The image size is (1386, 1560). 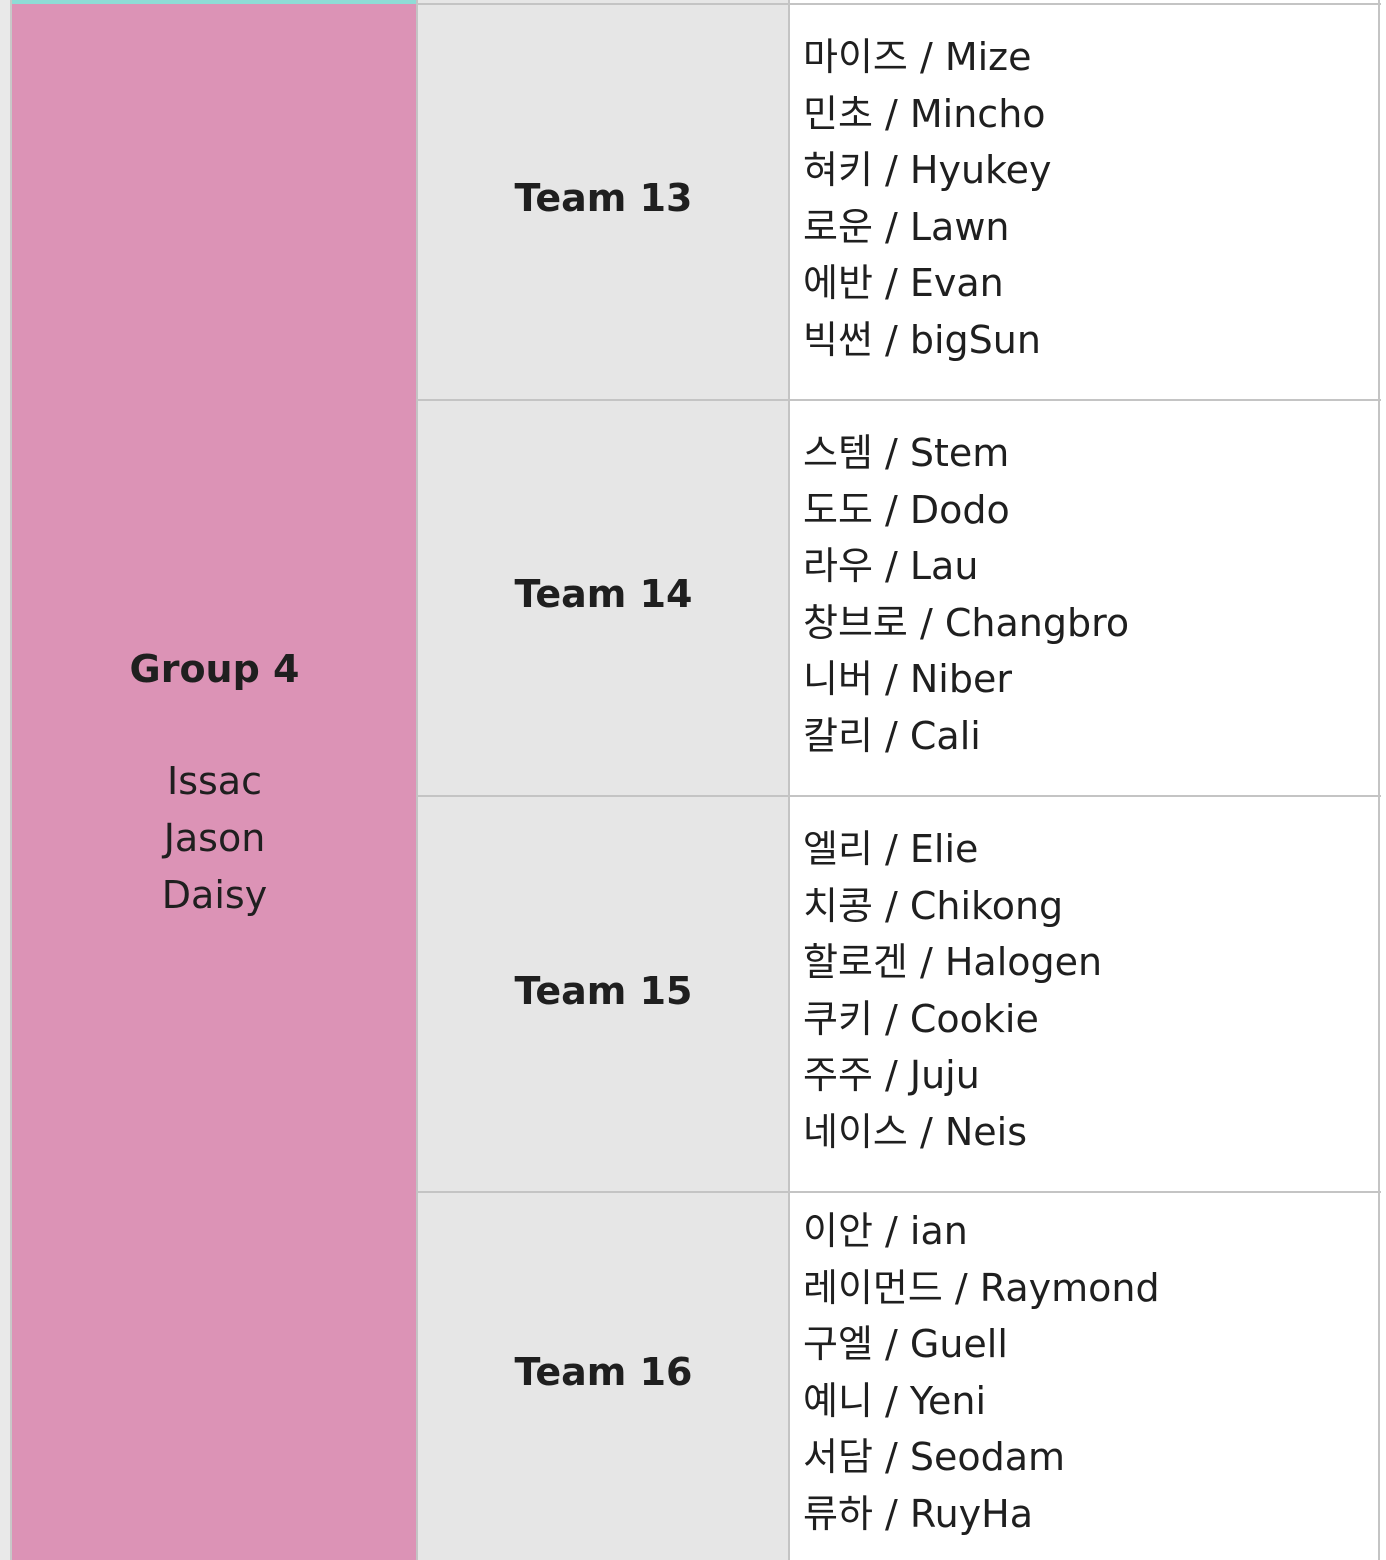 What do you see at coordinates (892, 735) in the screenshot?
I see `list-item: 칼리 / Cali` at bounding box center [892, 735].